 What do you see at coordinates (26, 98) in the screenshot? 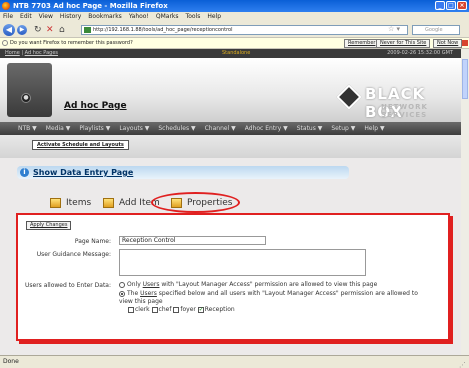
I see `play-icon: ●` at bounding box center [26, 98].